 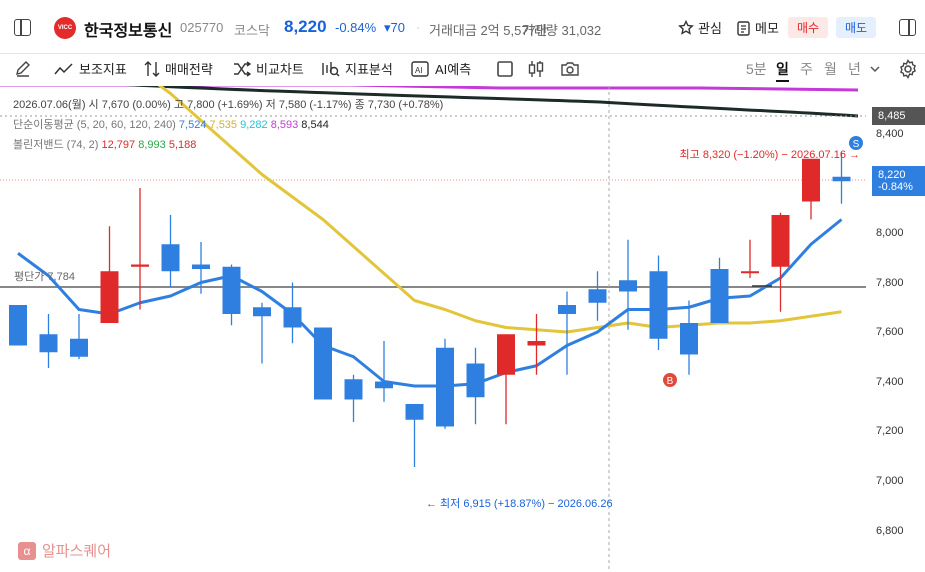 I want to click on timeframe-5min: 5분, so click(x=756, y=69).